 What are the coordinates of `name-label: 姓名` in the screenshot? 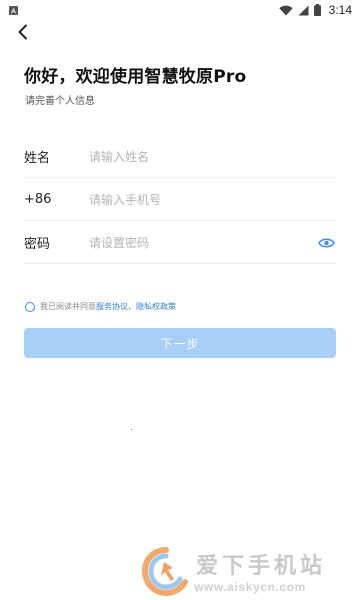 It's located at (37, 158).